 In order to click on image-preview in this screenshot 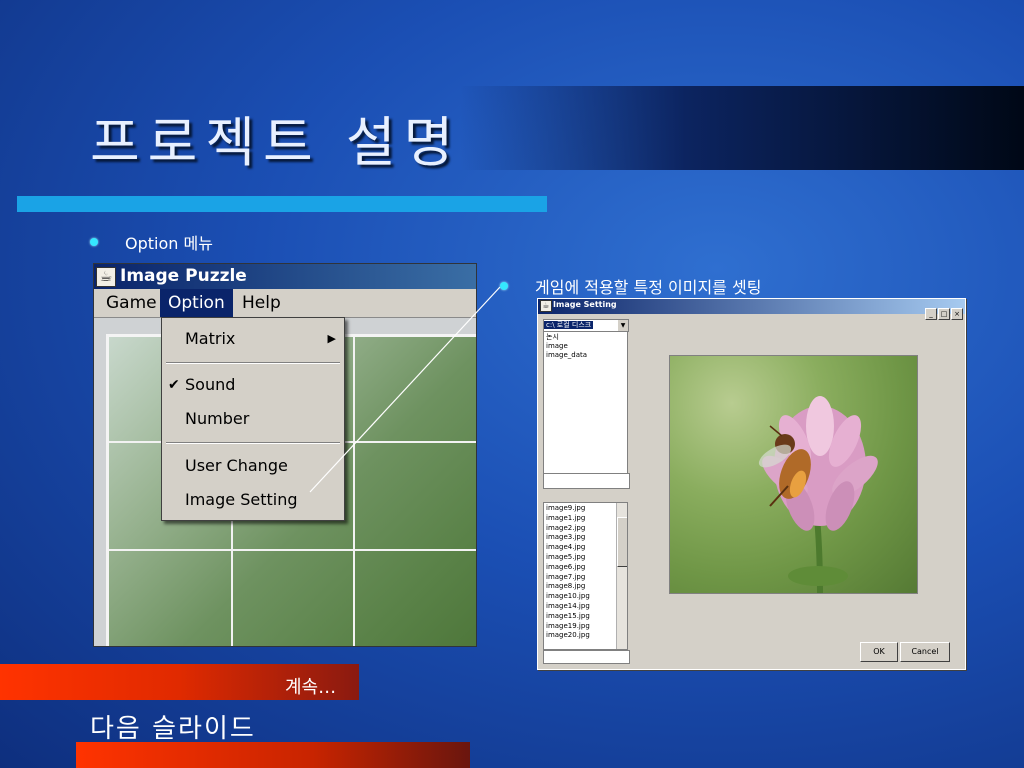, I will do `click(793, 474)`.